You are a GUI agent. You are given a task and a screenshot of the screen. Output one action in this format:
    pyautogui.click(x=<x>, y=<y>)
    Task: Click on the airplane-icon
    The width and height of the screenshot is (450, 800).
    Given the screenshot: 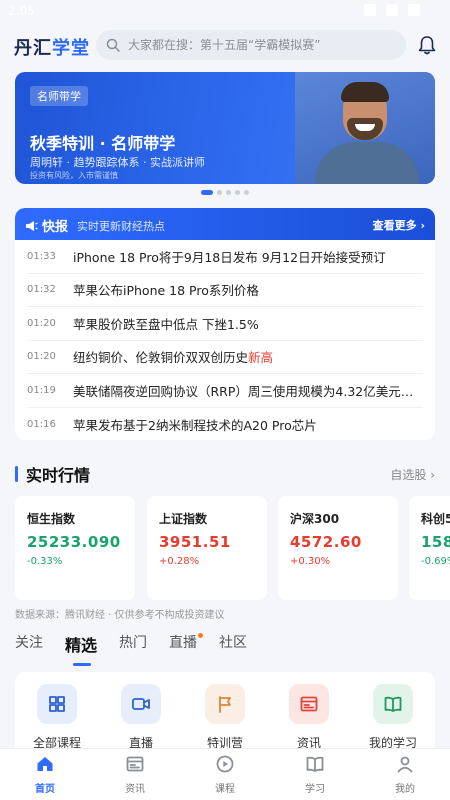 What is the action you would take?
    pyautogui.click(x=392, y=10)
    